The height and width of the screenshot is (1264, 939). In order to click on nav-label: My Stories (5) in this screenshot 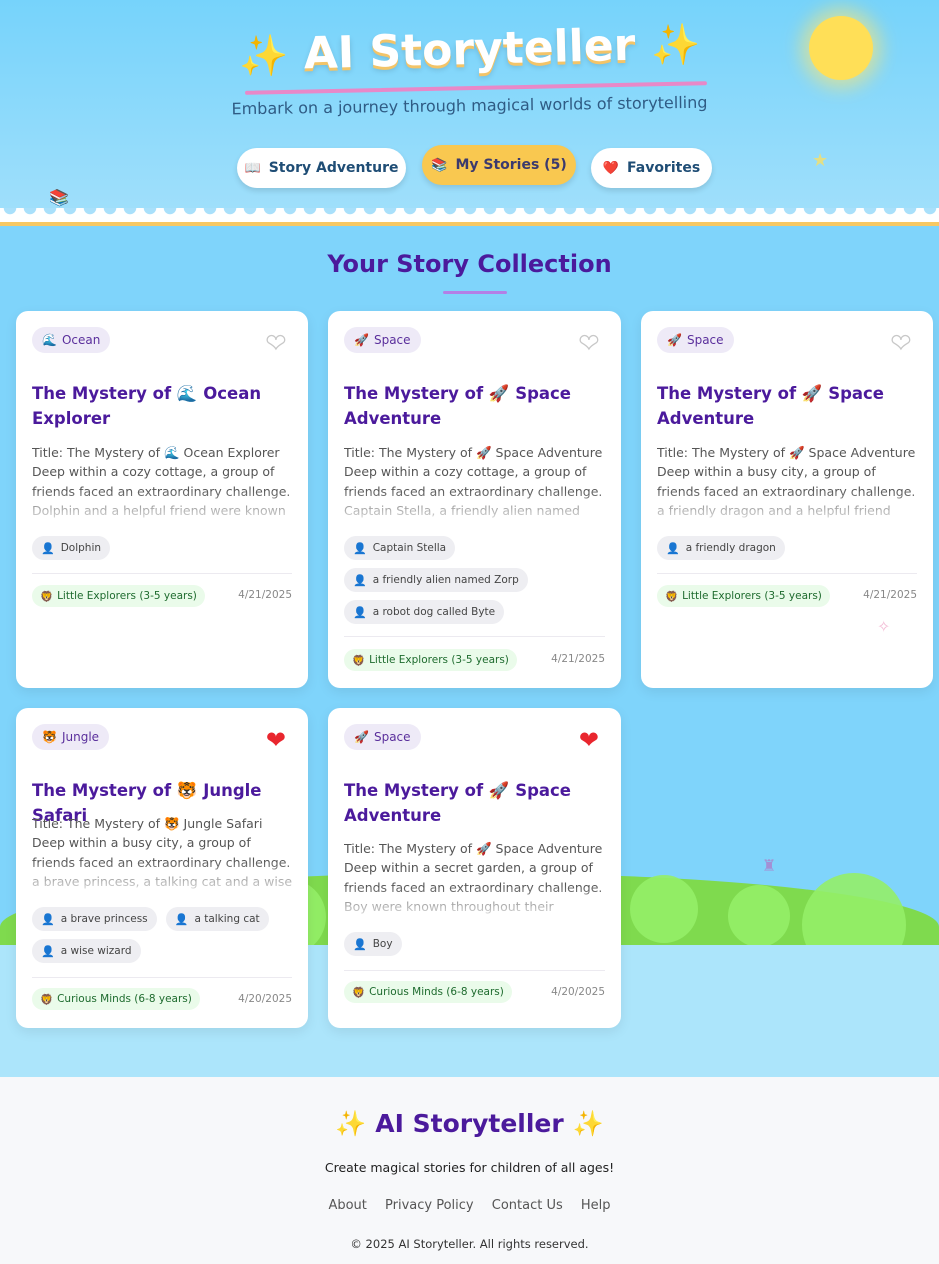, I will do `click(511, 165)`.